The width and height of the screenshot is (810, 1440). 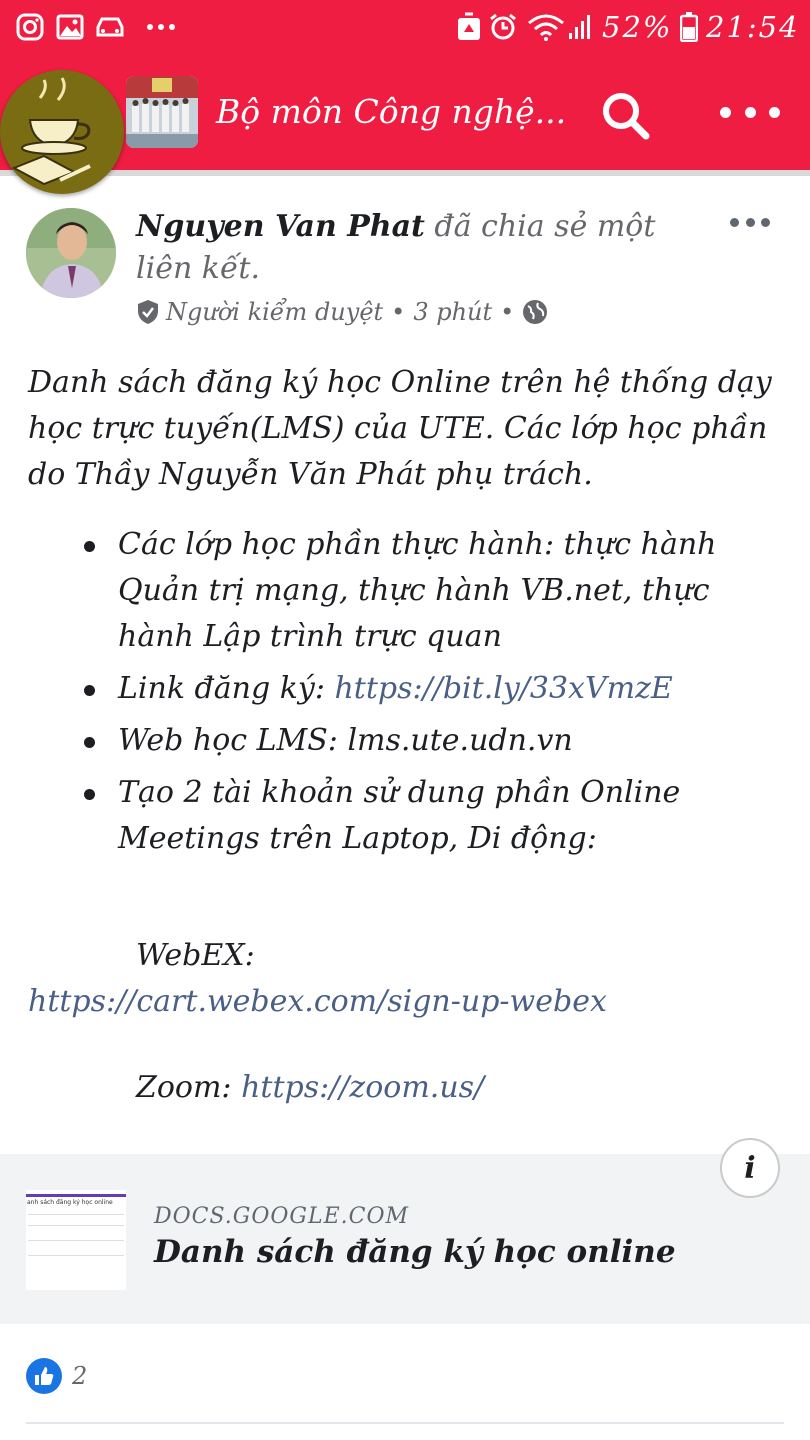 I want to click on battery-percent: 52%, so click(x=637, y=27).